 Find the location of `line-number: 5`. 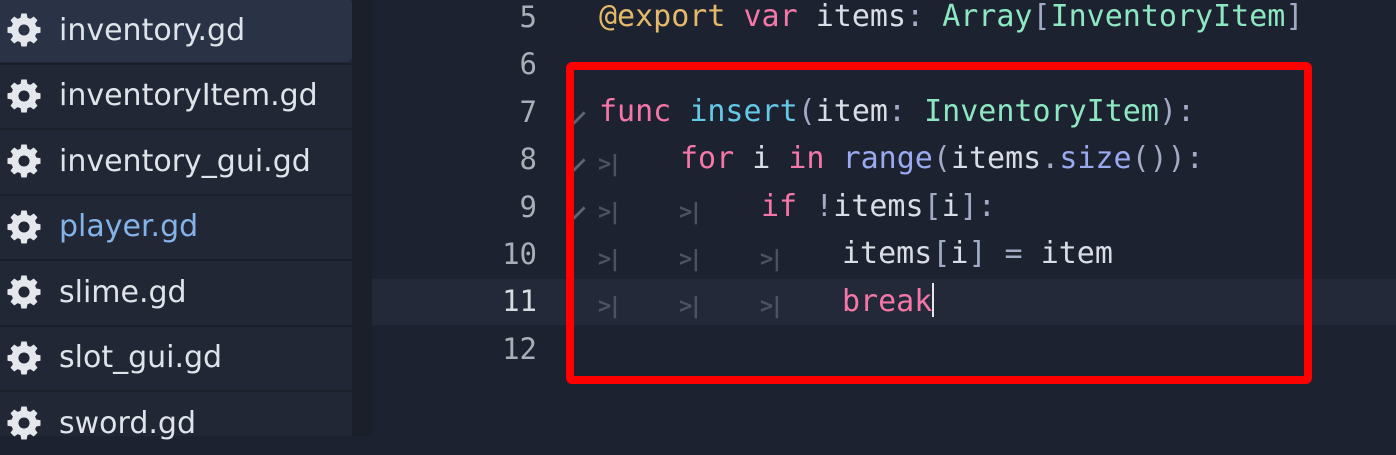

line-number: 5 is located at coordinates (528, 17).